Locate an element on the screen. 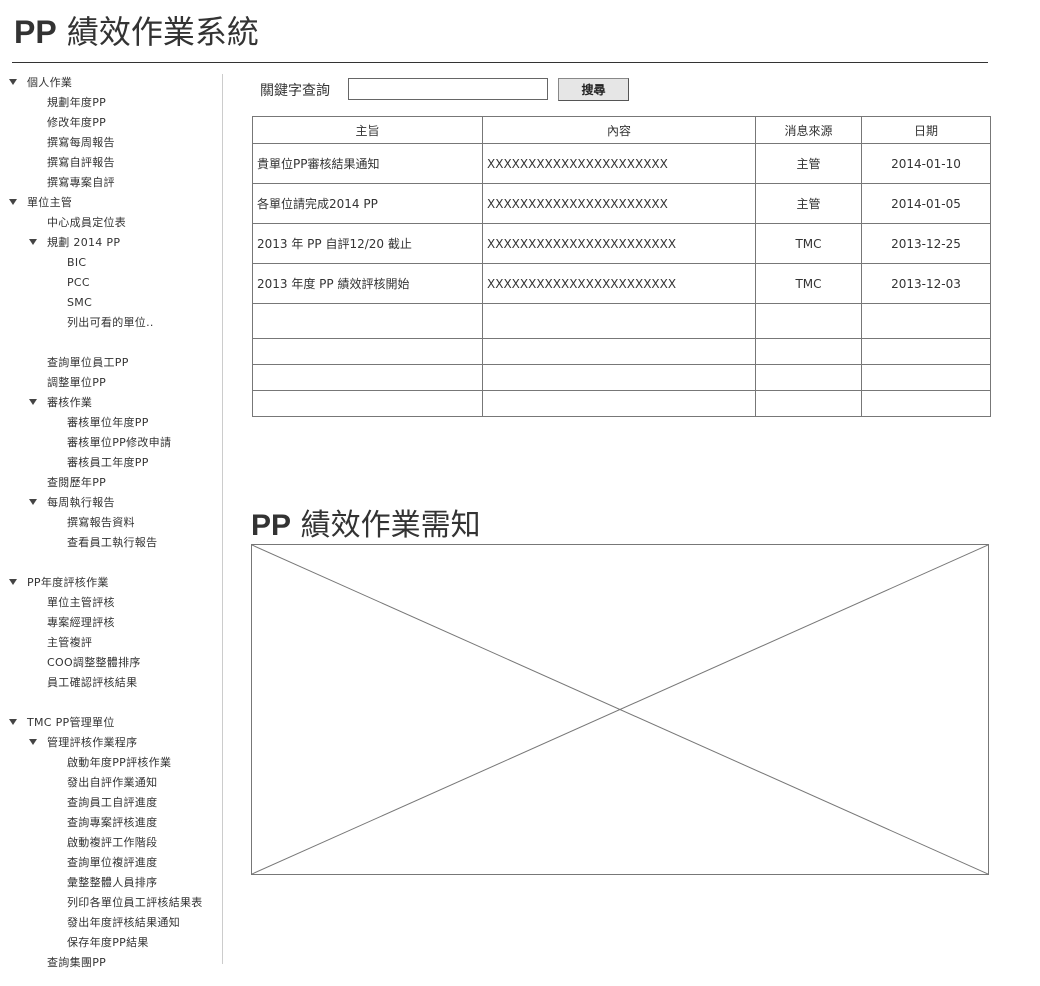  sidebar-item-label: TMC PP管理單位 is located at coordinates (71, 722).